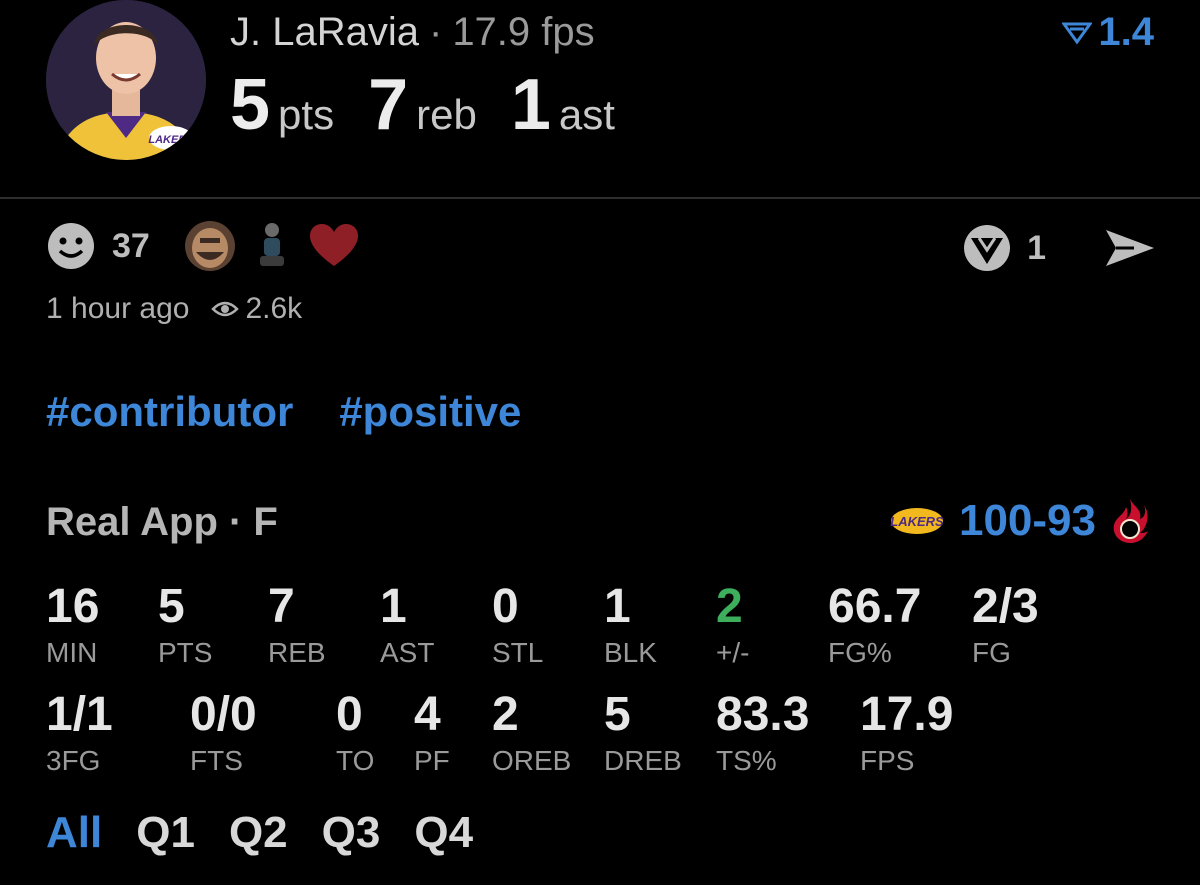  What do you see at coordinates (165, 833) in the screenshot?
I see `tab-q1: Q1` at bounding box center [165, 833].